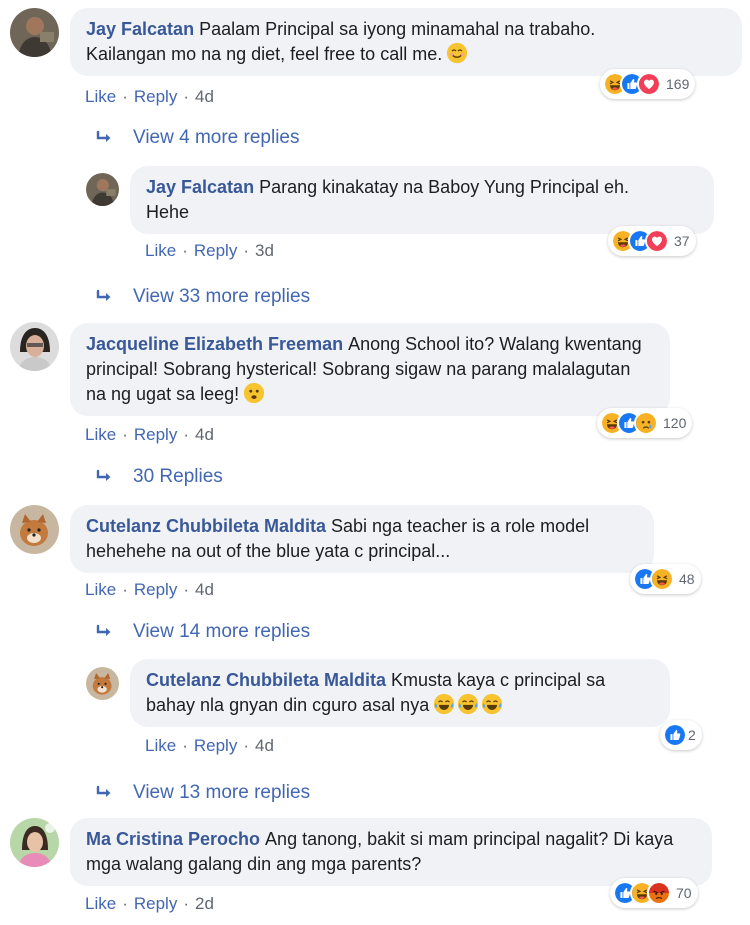 The image size is (750, 925). Describe the element at coordinates (204, 903) in the screenshot. I see `timestamp: 2d` at that location.